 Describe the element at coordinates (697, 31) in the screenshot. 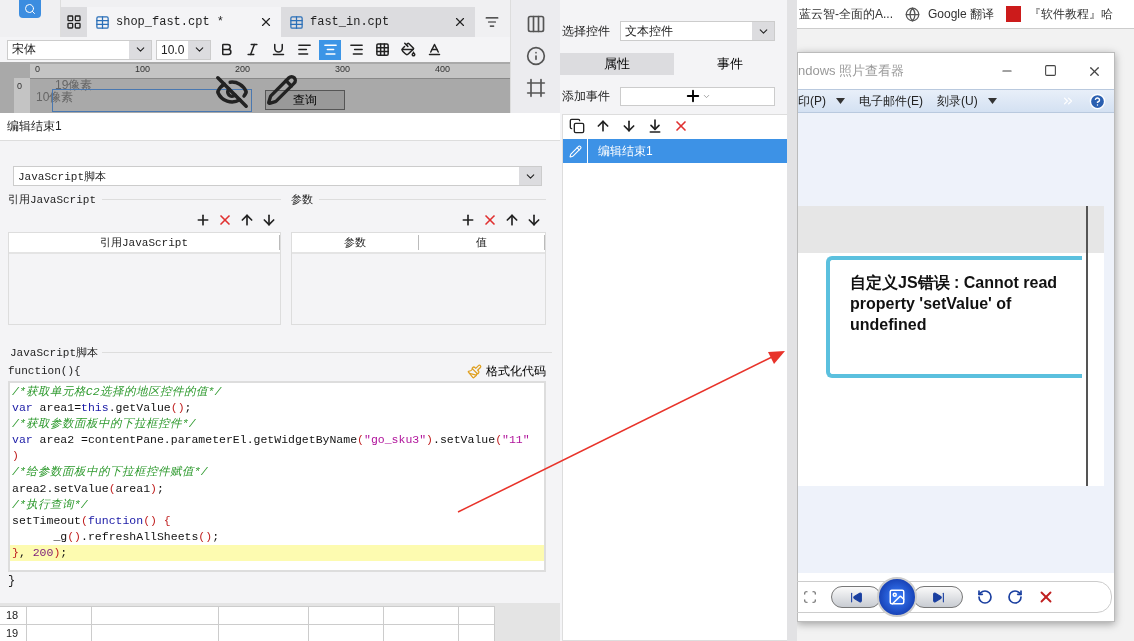

I see `widget-select: 文本控件` at that location.